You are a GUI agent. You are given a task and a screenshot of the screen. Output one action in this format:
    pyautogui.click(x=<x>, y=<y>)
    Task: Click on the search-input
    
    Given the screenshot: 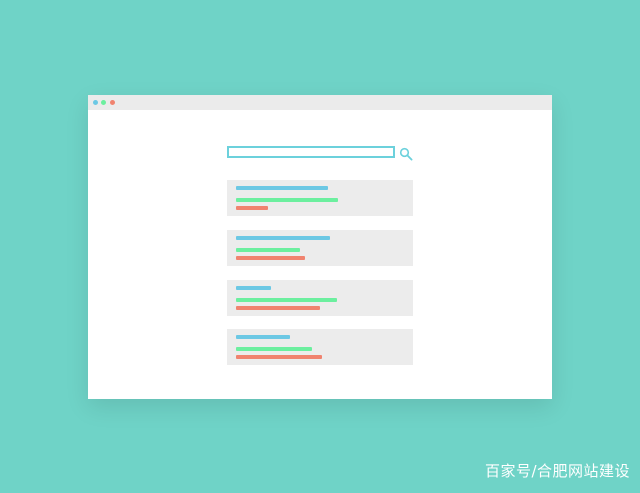 What is the action you would take?
    pyautogui.click(x=311, y=152)
    